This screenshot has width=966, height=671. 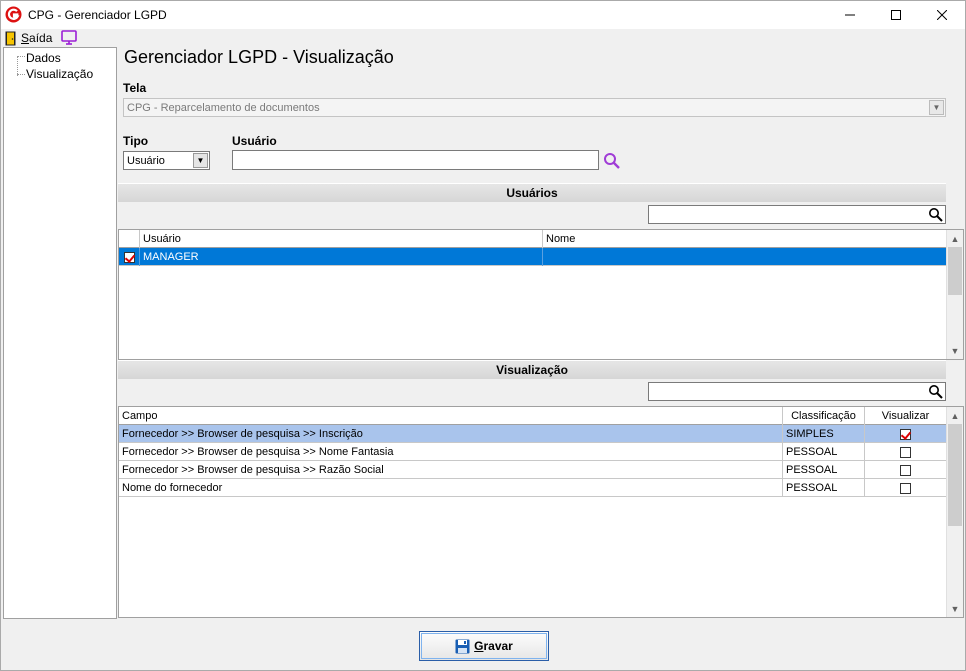 What do you see at coordinates (451, 416) in the screenshot?
I see `column-header-campo: Campo` at bounding box center [451, 416].